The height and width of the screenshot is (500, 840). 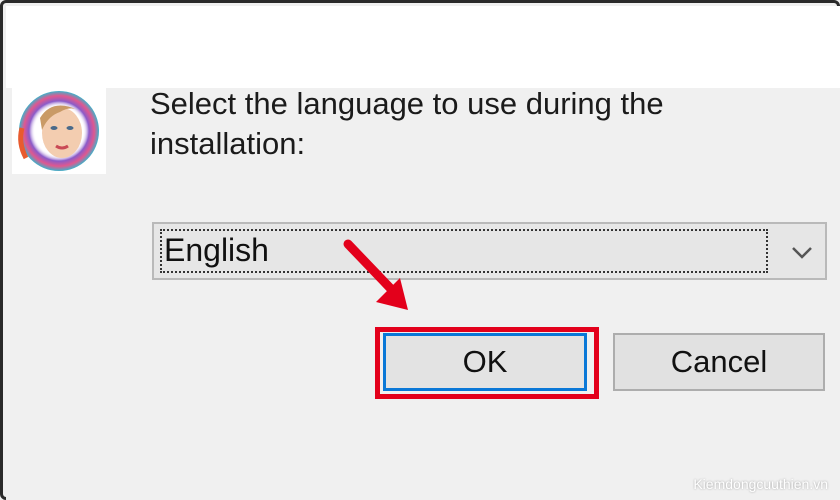 What do you see at coordinates (760, 484) in the screenshot?
I see `watermark-text: Kiemdongcuuthien.vn` at bounding box center [760, 484].